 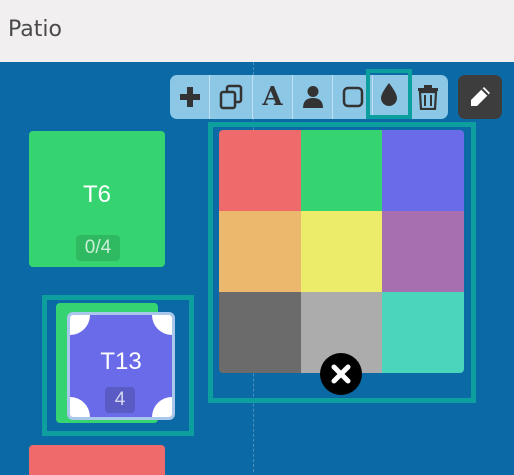 I want to click on table-t6: T6 0/4, so click(x=97, y=199).